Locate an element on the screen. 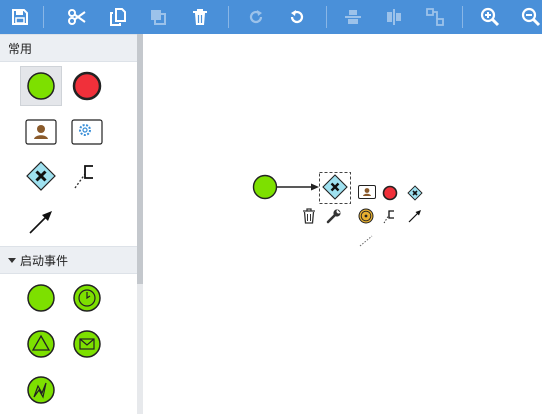 This screenshot has height=414, width=542. palette-start-event is located at coordinates (41, 86).